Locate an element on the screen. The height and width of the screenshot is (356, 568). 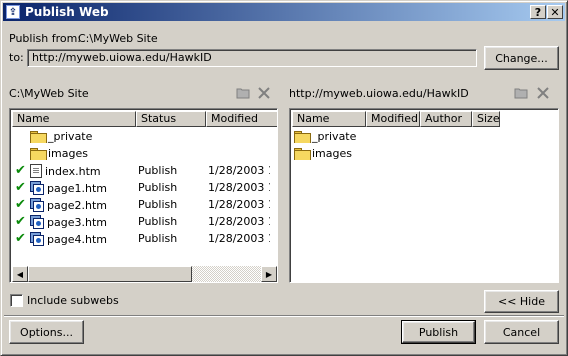
column-header-size: Size is located at coordinates (486, 119).